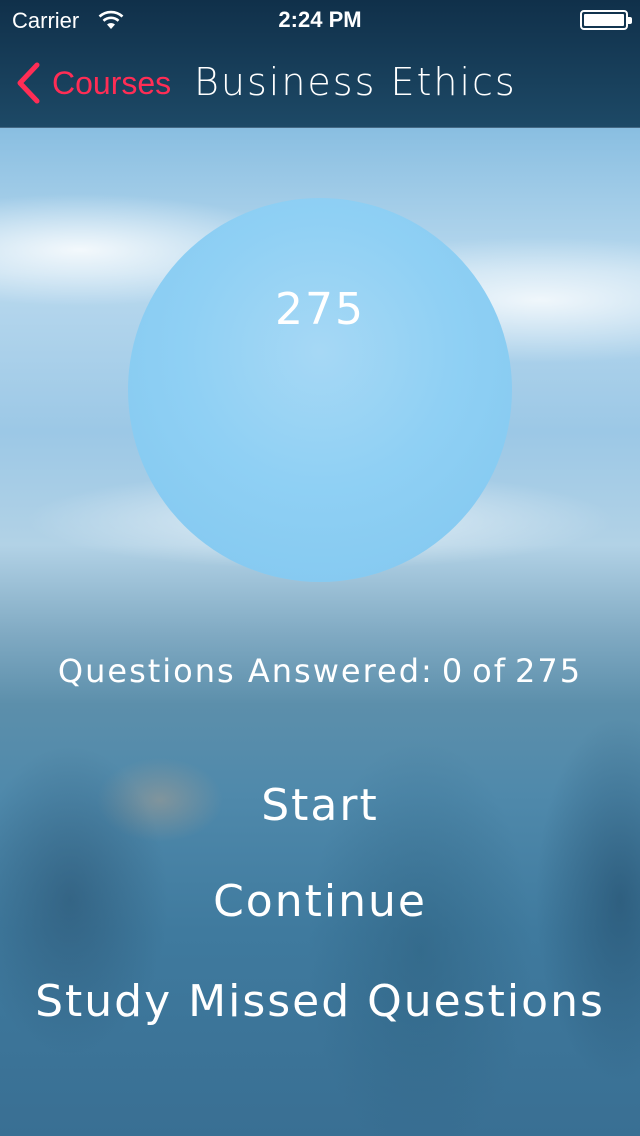  I want to click on navigation-bar: Carrier 2:24 PM Courses Business Ethics, so click(320, 64).